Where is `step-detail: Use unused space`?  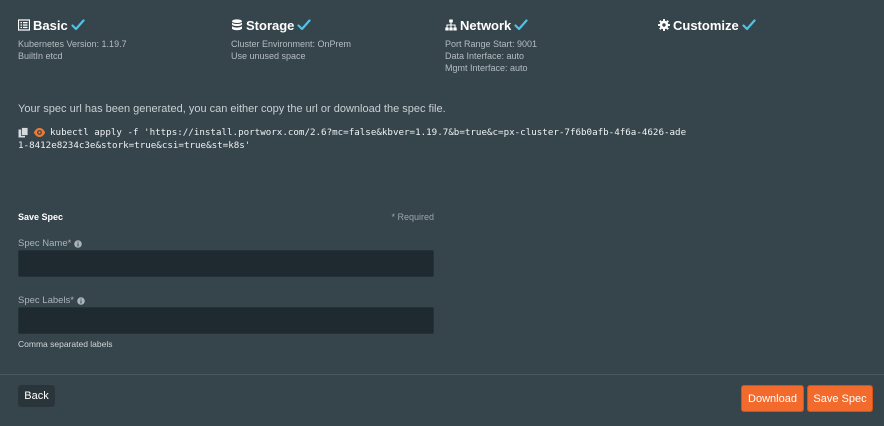 step-detail: Use unused space is located at coordinates (268, 56).